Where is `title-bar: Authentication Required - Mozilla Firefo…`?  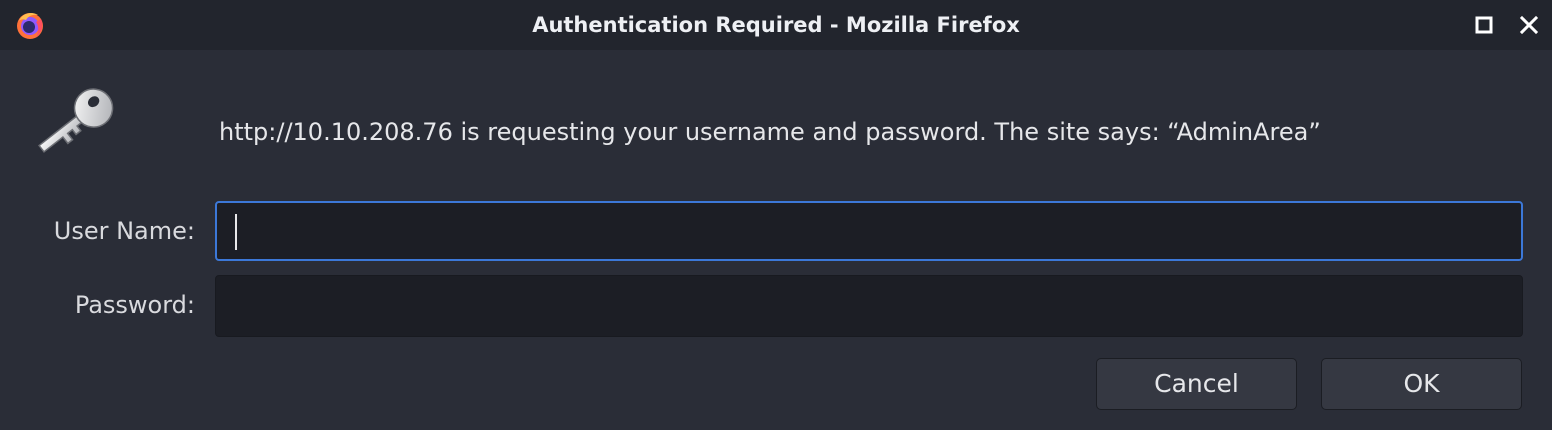 title-bar: Authentication Required - Mozilla Firefo… is located at coordinates (776, 25).